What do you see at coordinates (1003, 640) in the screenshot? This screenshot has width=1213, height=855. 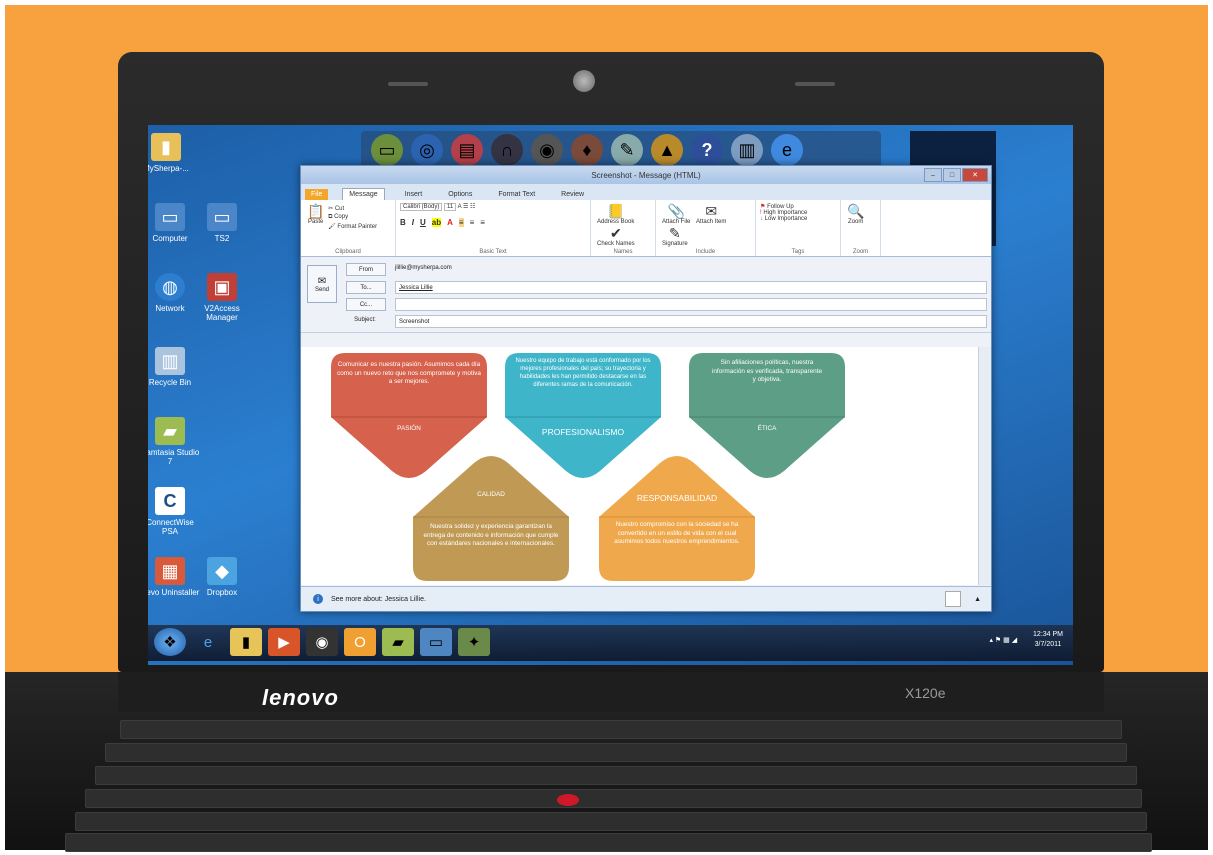 I see `tray-icons: ▴ ⚑ ▦ ◢` at bounding box center [1003, 640].